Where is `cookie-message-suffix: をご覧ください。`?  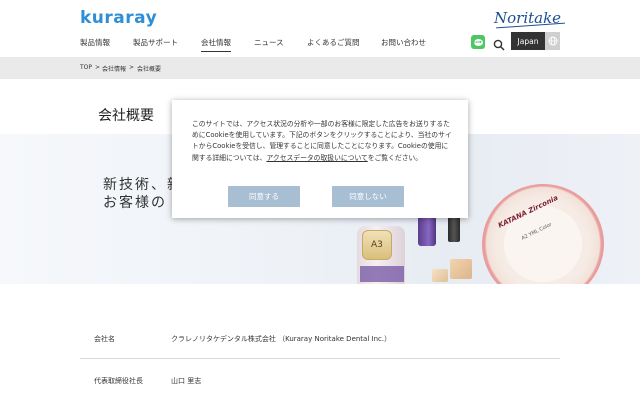 cookie-message-suffix: をご覧ください。 is located at coordinates (395, 157).